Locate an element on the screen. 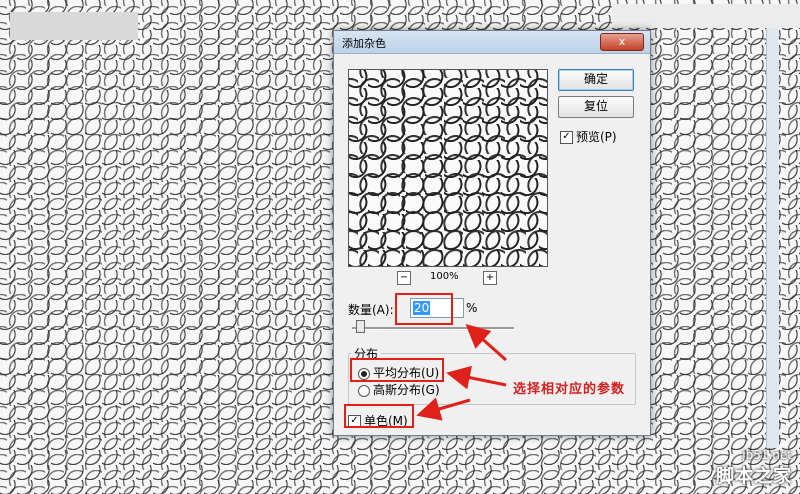  arrow-to-amount is located at coordinates (486, 343).